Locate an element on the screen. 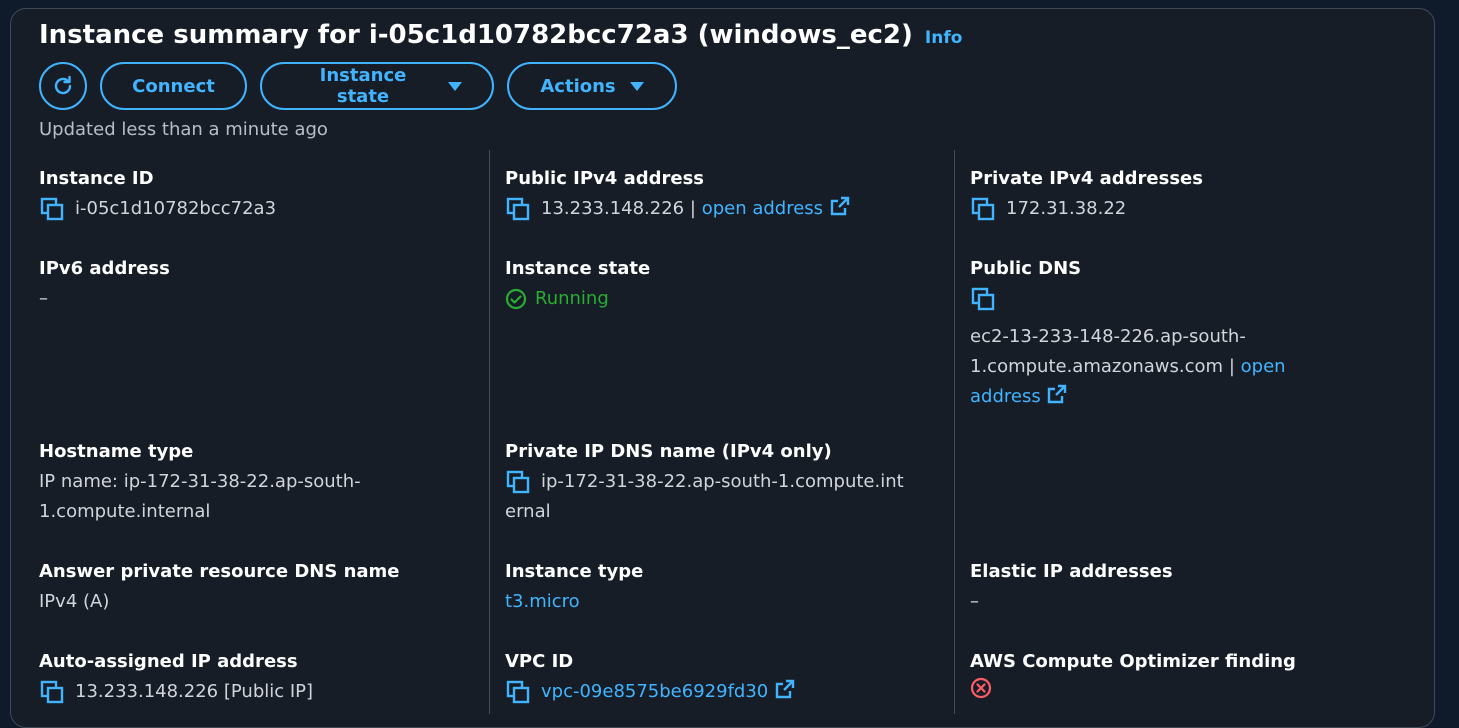 This screenshot has height=728, width=1459. field-value: i-05c1d10782bcc72a3 is located at coordinates (157, 209).